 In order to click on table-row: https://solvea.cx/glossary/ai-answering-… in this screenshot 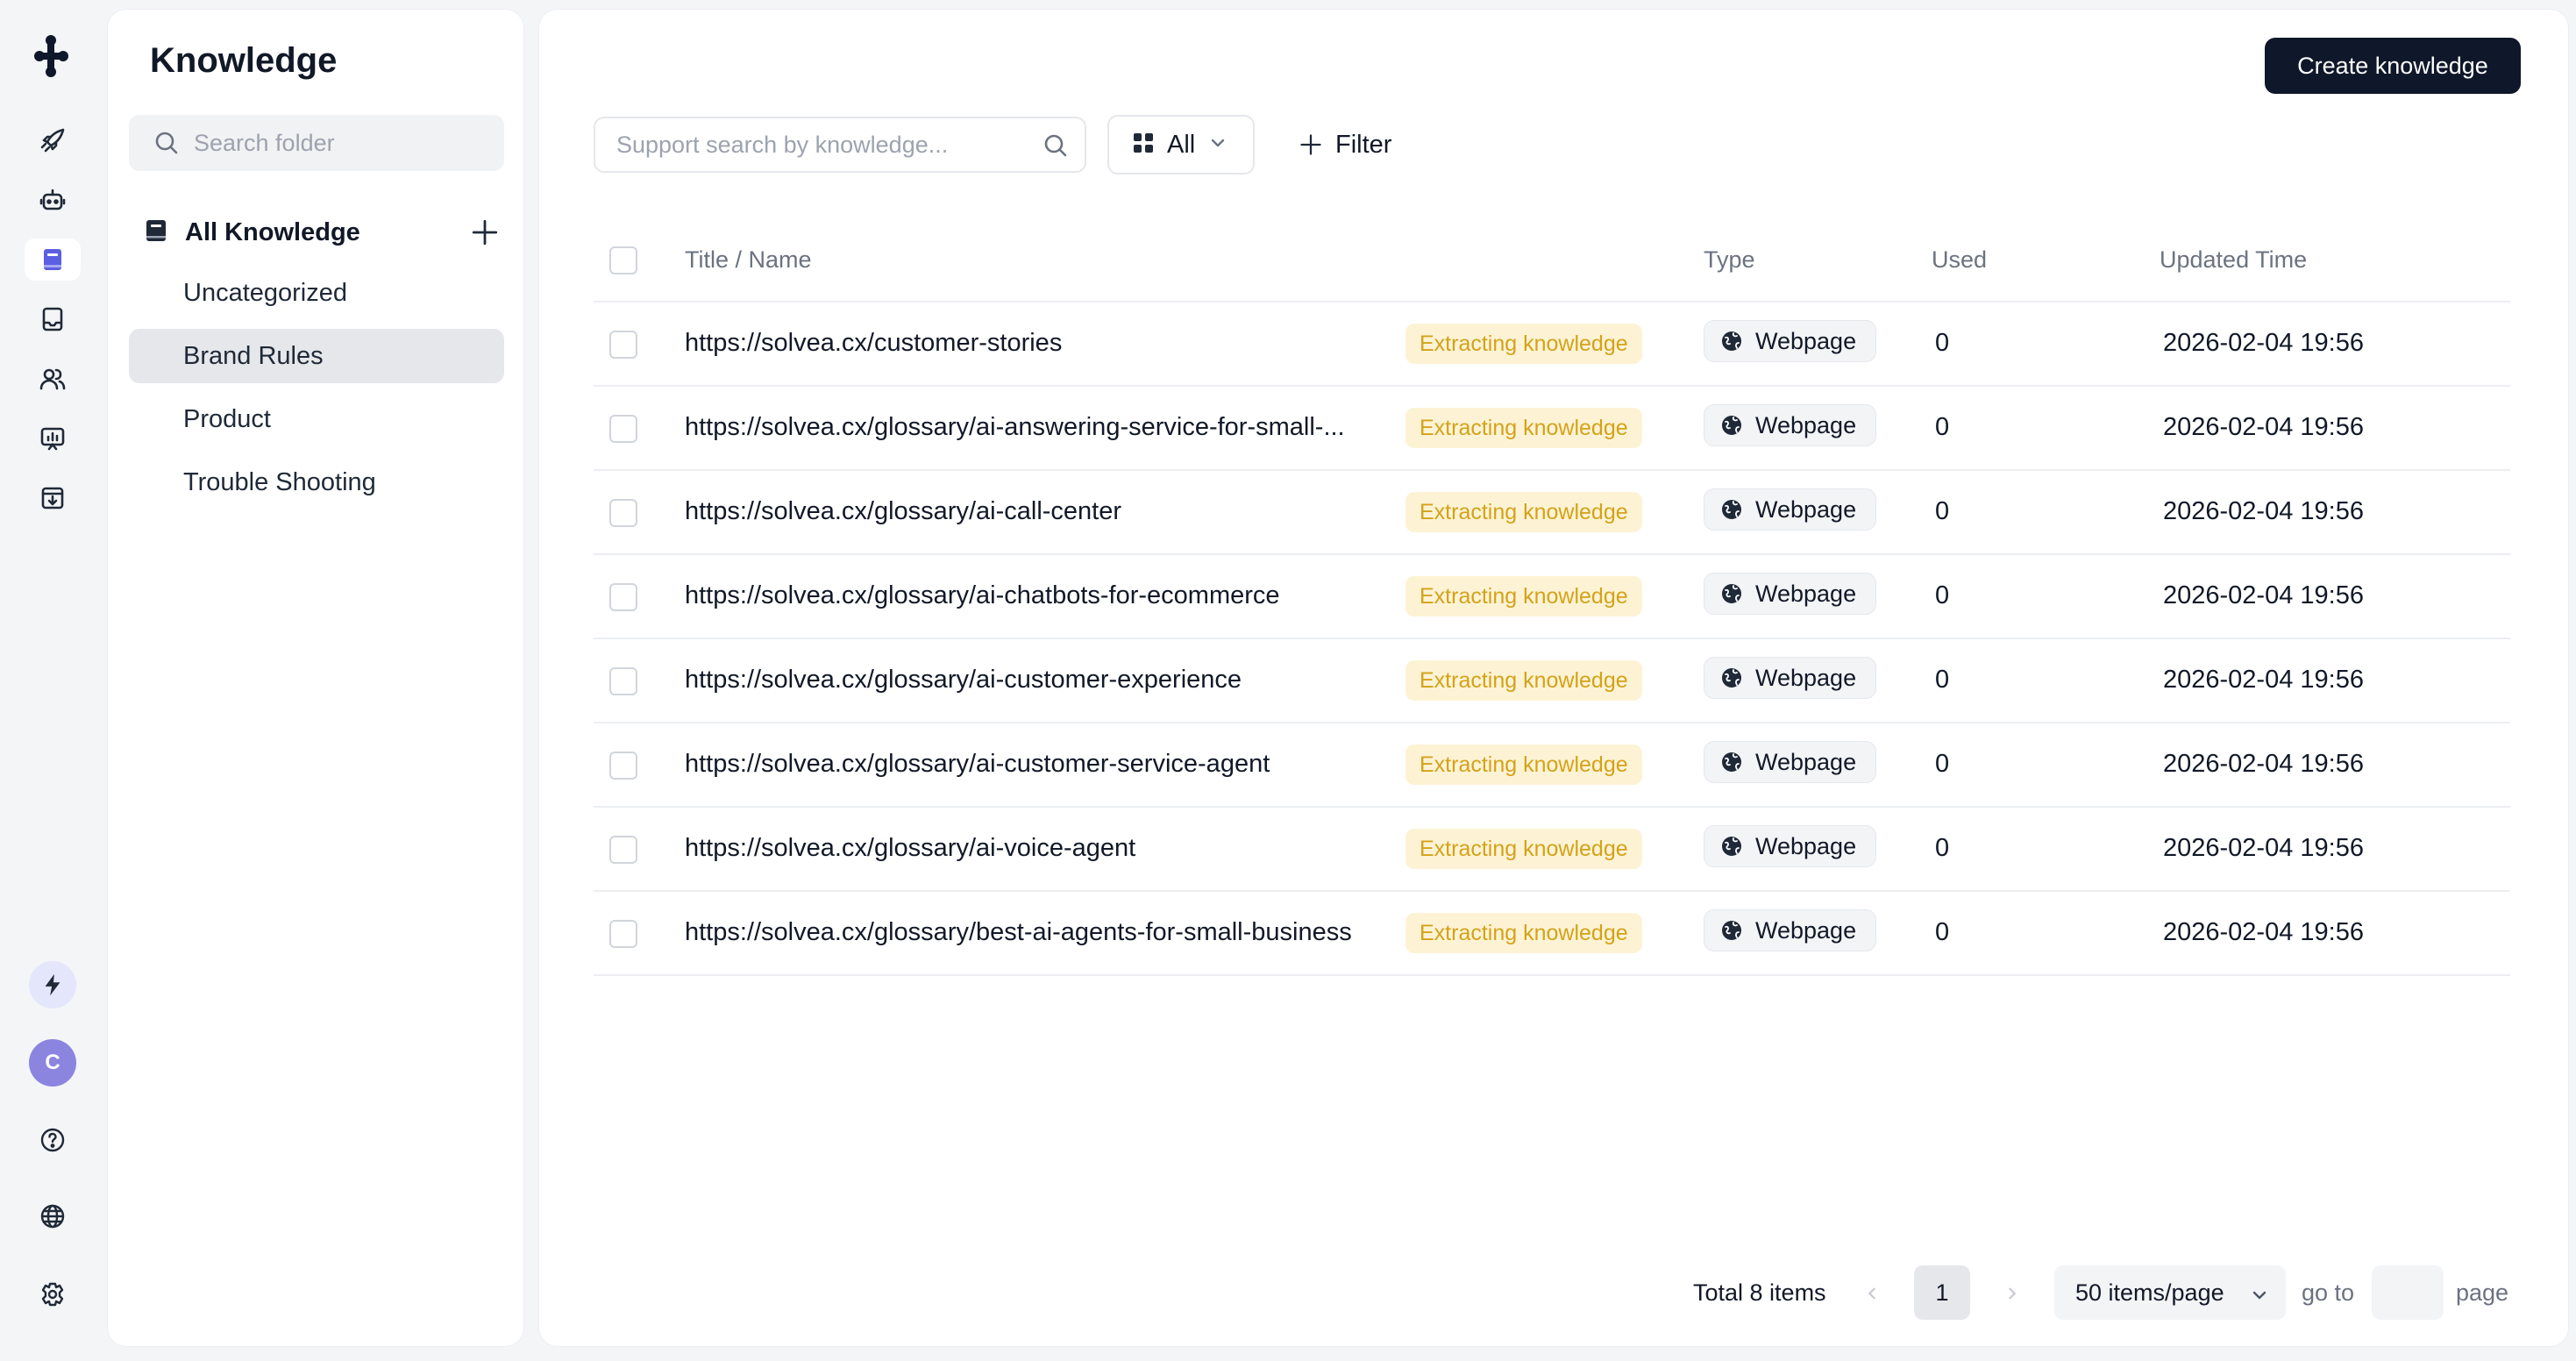, I will do `click(1552, 429)`.